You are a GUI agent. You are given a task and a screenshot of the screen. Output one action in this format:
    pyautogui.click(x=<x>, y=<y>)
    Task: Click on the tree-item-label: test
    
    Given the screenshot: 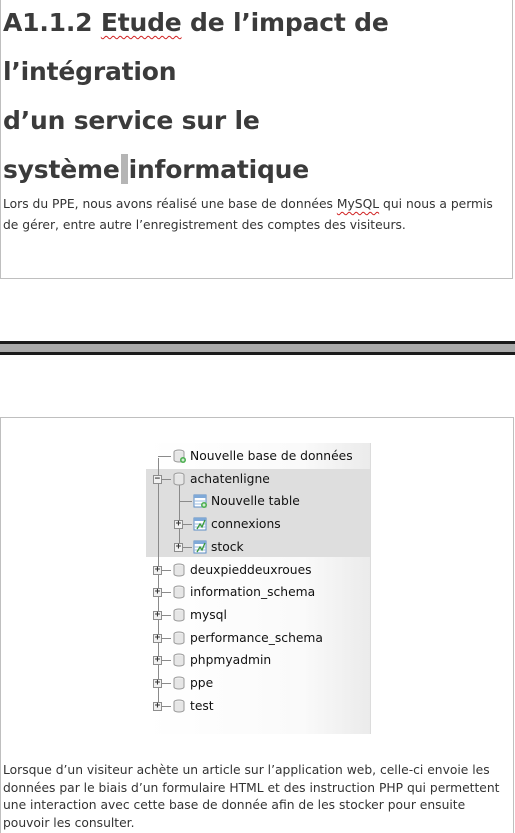 What is the action you would take?
    pyautogui.click(x=202, y=706)
    